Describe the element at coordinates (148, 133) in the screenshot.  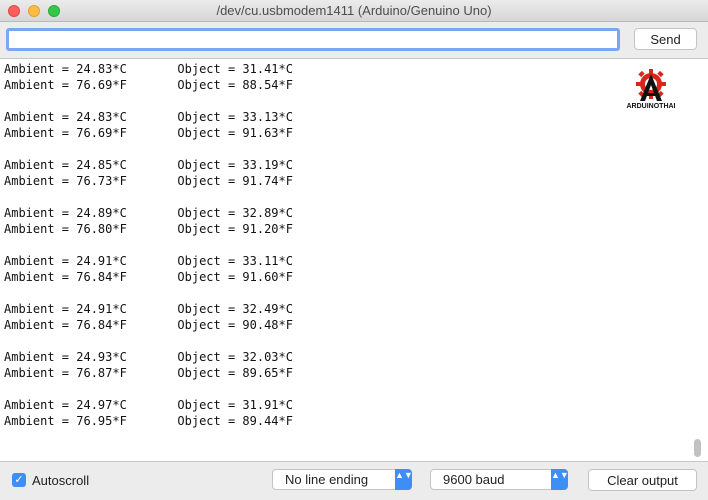
I see `output-line: Ambient = 76.69*F Object = 91.63*F` at that location.